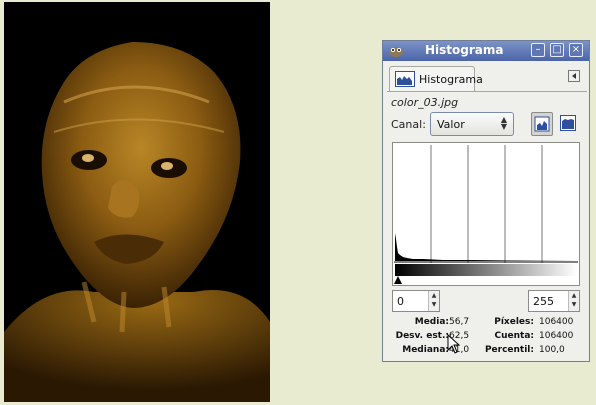 This screenshot has width=596, height=405. Describe the element at coordinates (503, 123) in the screenshot. I see `chevron-updown-icon: ▲ ▼` at that location.